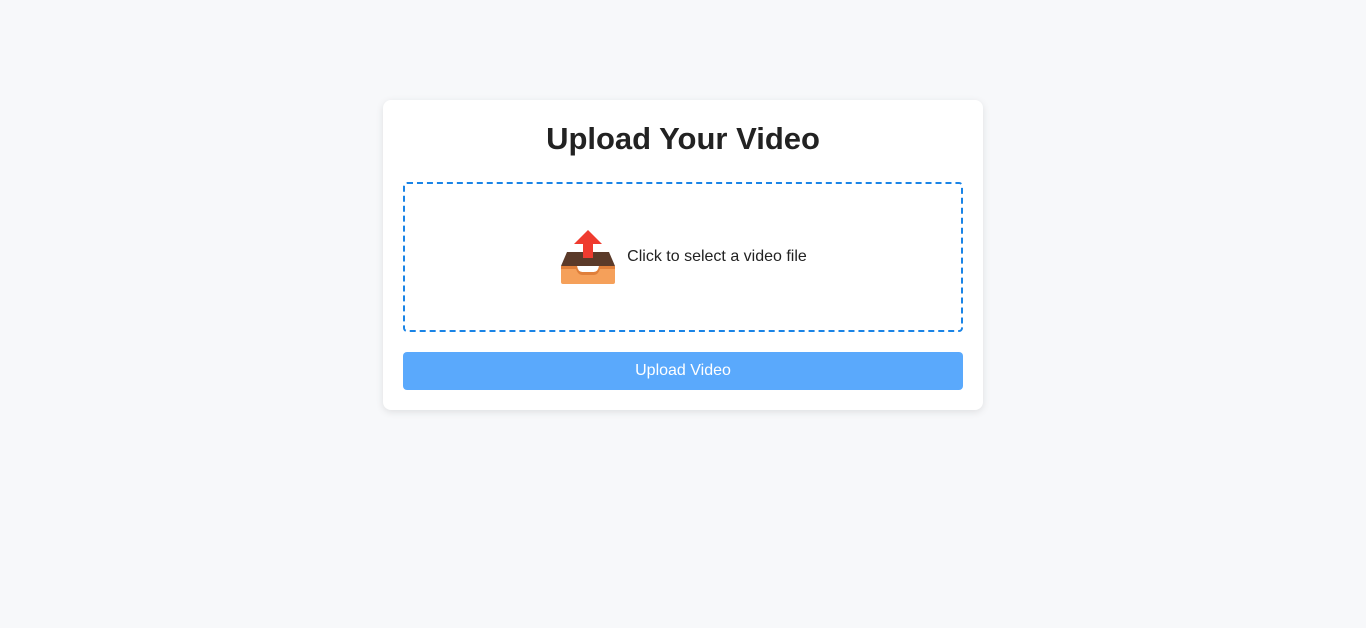 Image resolution: width=1366 pixels, height=628 pixels. I want to click on dropzone-content: Click to select a video file, so click(683, 257).